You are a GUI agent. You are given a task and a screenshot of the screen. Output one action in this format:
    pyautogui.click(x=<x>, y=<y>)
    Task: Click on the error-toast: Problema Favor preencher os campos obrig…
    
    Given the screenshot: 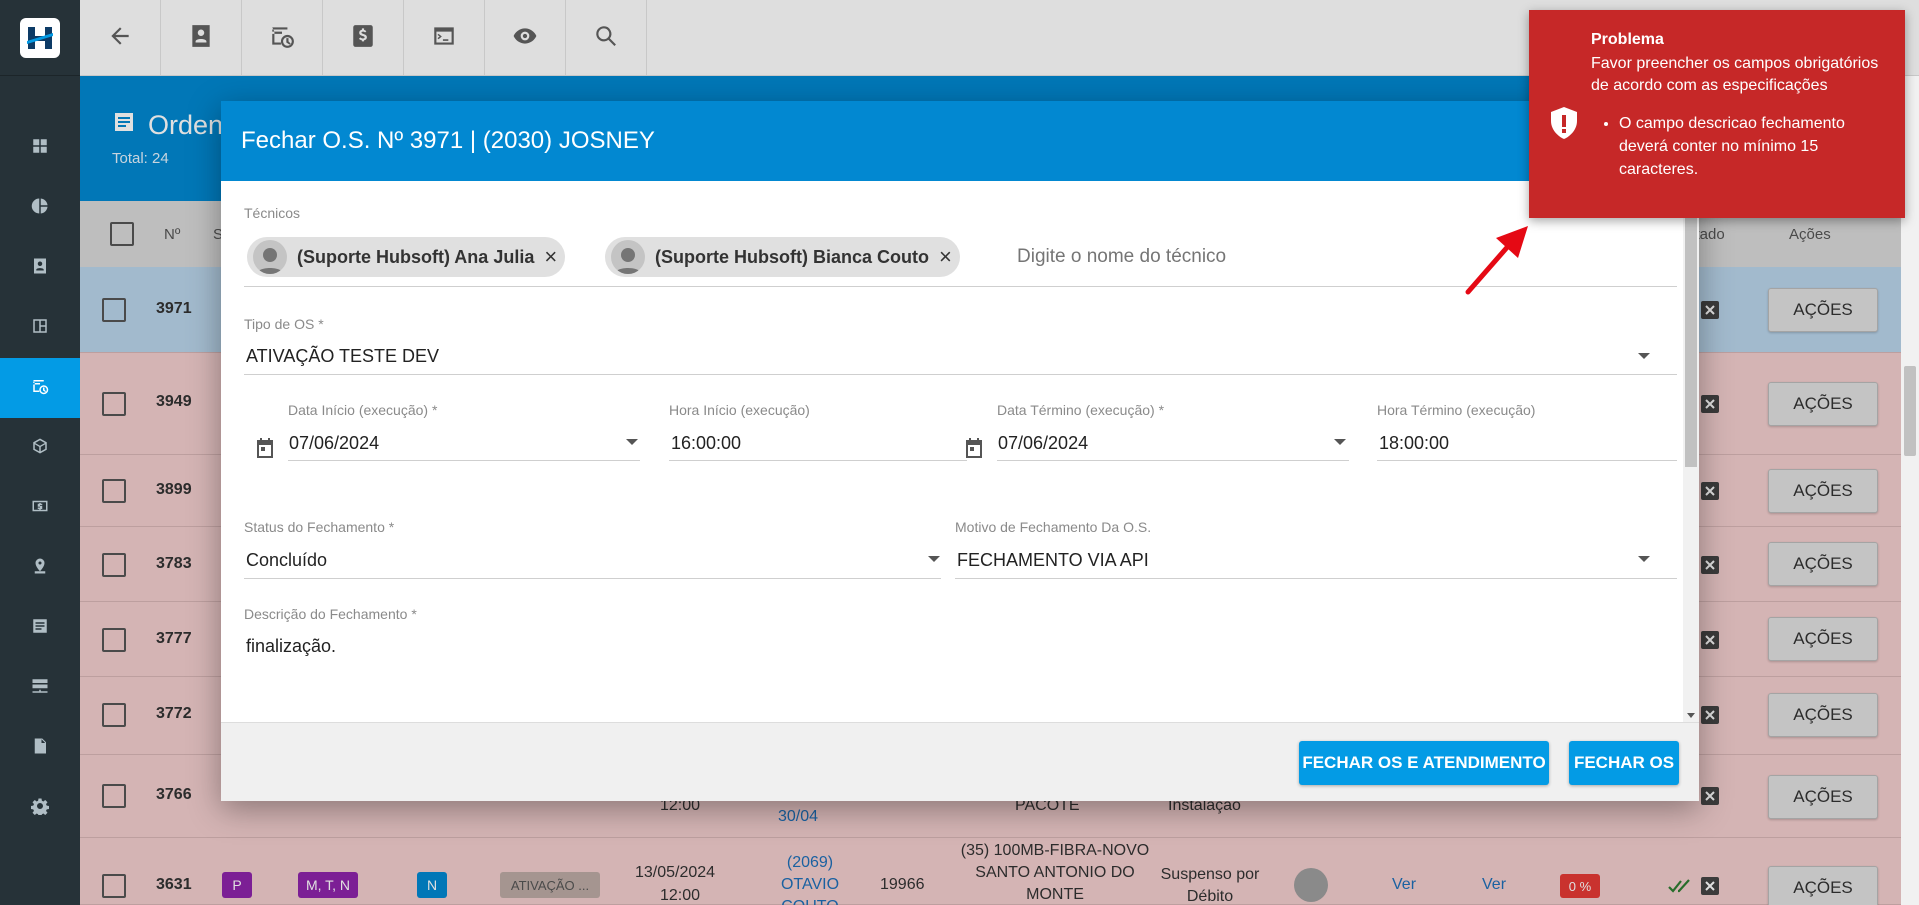 What is the action you would take?
    pyautogui.click(x=1717, y=114)
    